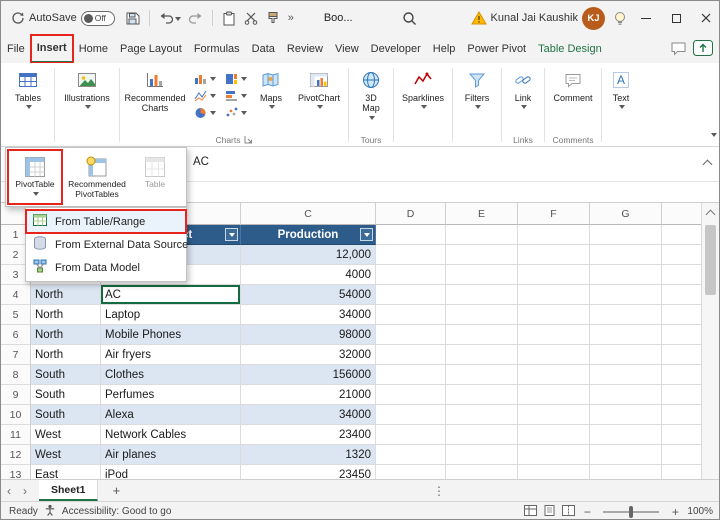 The height and width of the screenshot is (520, 720). Describe the element at coordinates (235, 112) in the screenshot. I see `scatter-chart-button` at that location.